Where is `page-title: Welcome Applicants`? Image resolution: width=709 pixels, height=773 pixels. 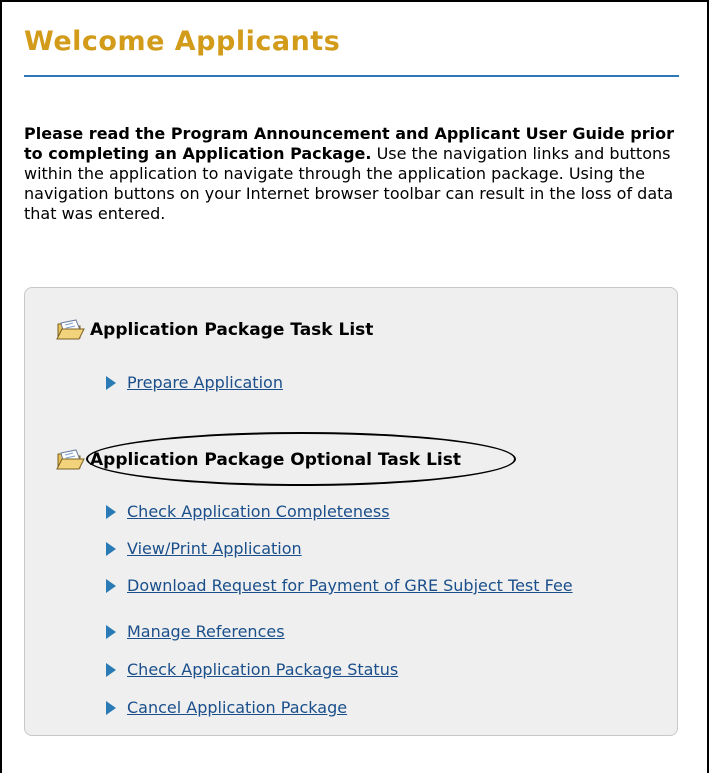
page-title: Welcome Applicants is located at coordinates (182, 41).